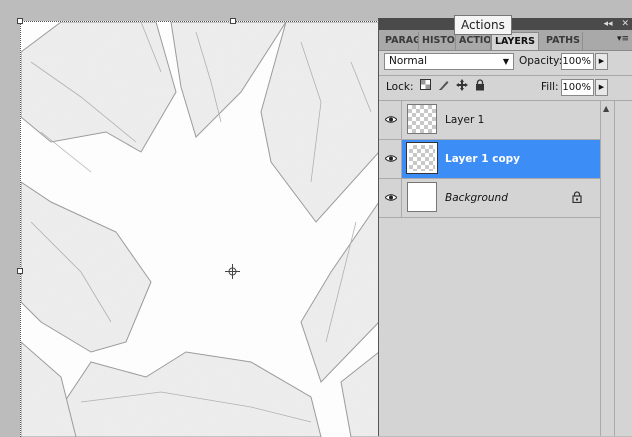 This screenshot has width=632, height=437. I want to click on divider, so click(505, 75).